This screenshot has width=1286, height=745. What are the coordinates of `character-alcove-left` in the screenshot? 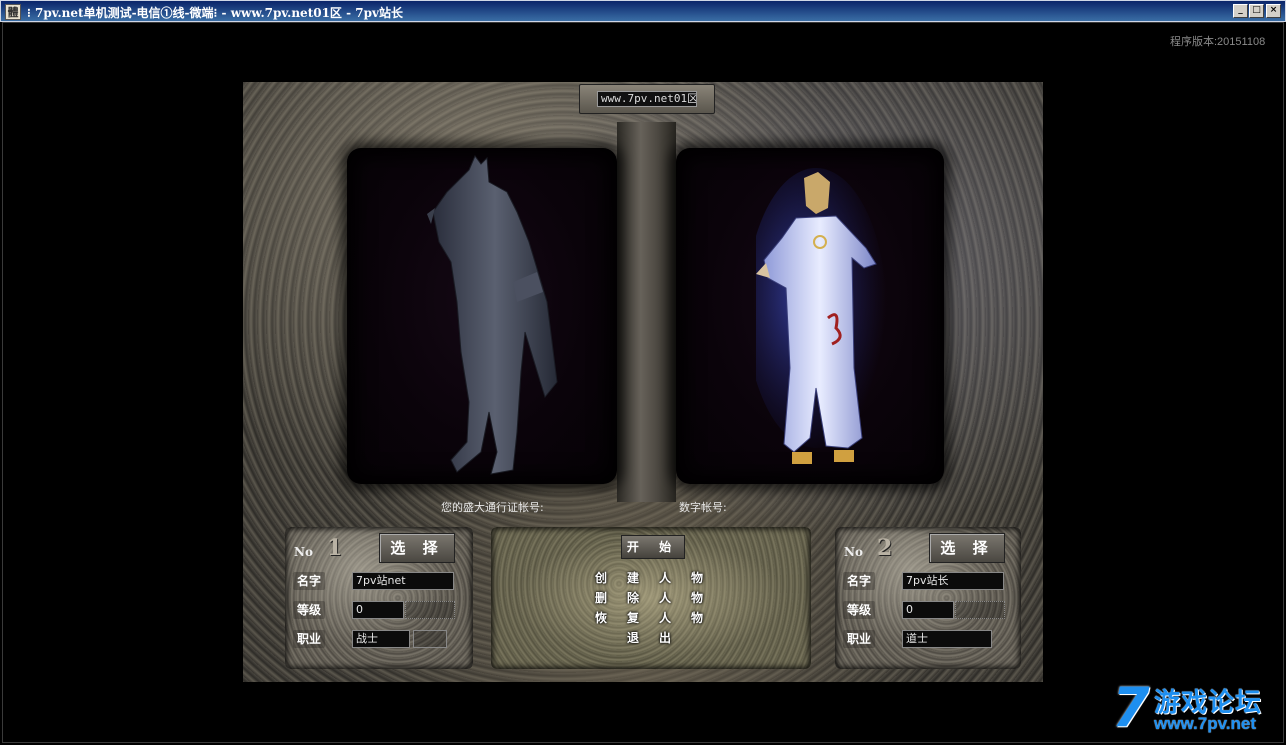 It's located at (482, 316).